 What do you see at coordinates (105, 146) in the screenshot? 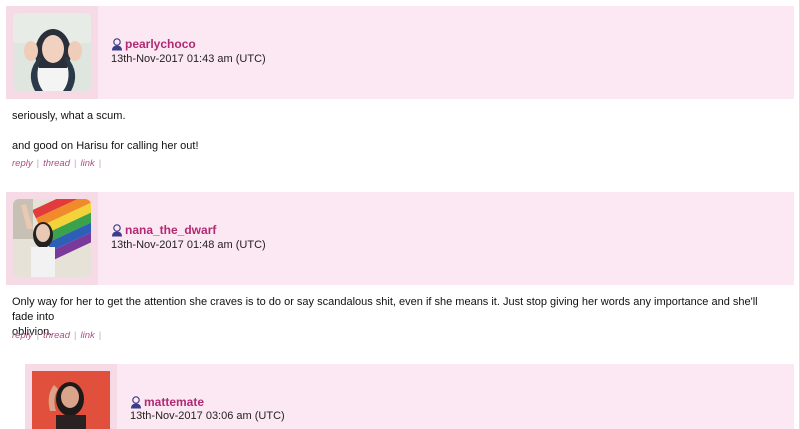
I see `comment-paragraph: and good on Harisu for calling her out!` at bounding box center [105, 146].